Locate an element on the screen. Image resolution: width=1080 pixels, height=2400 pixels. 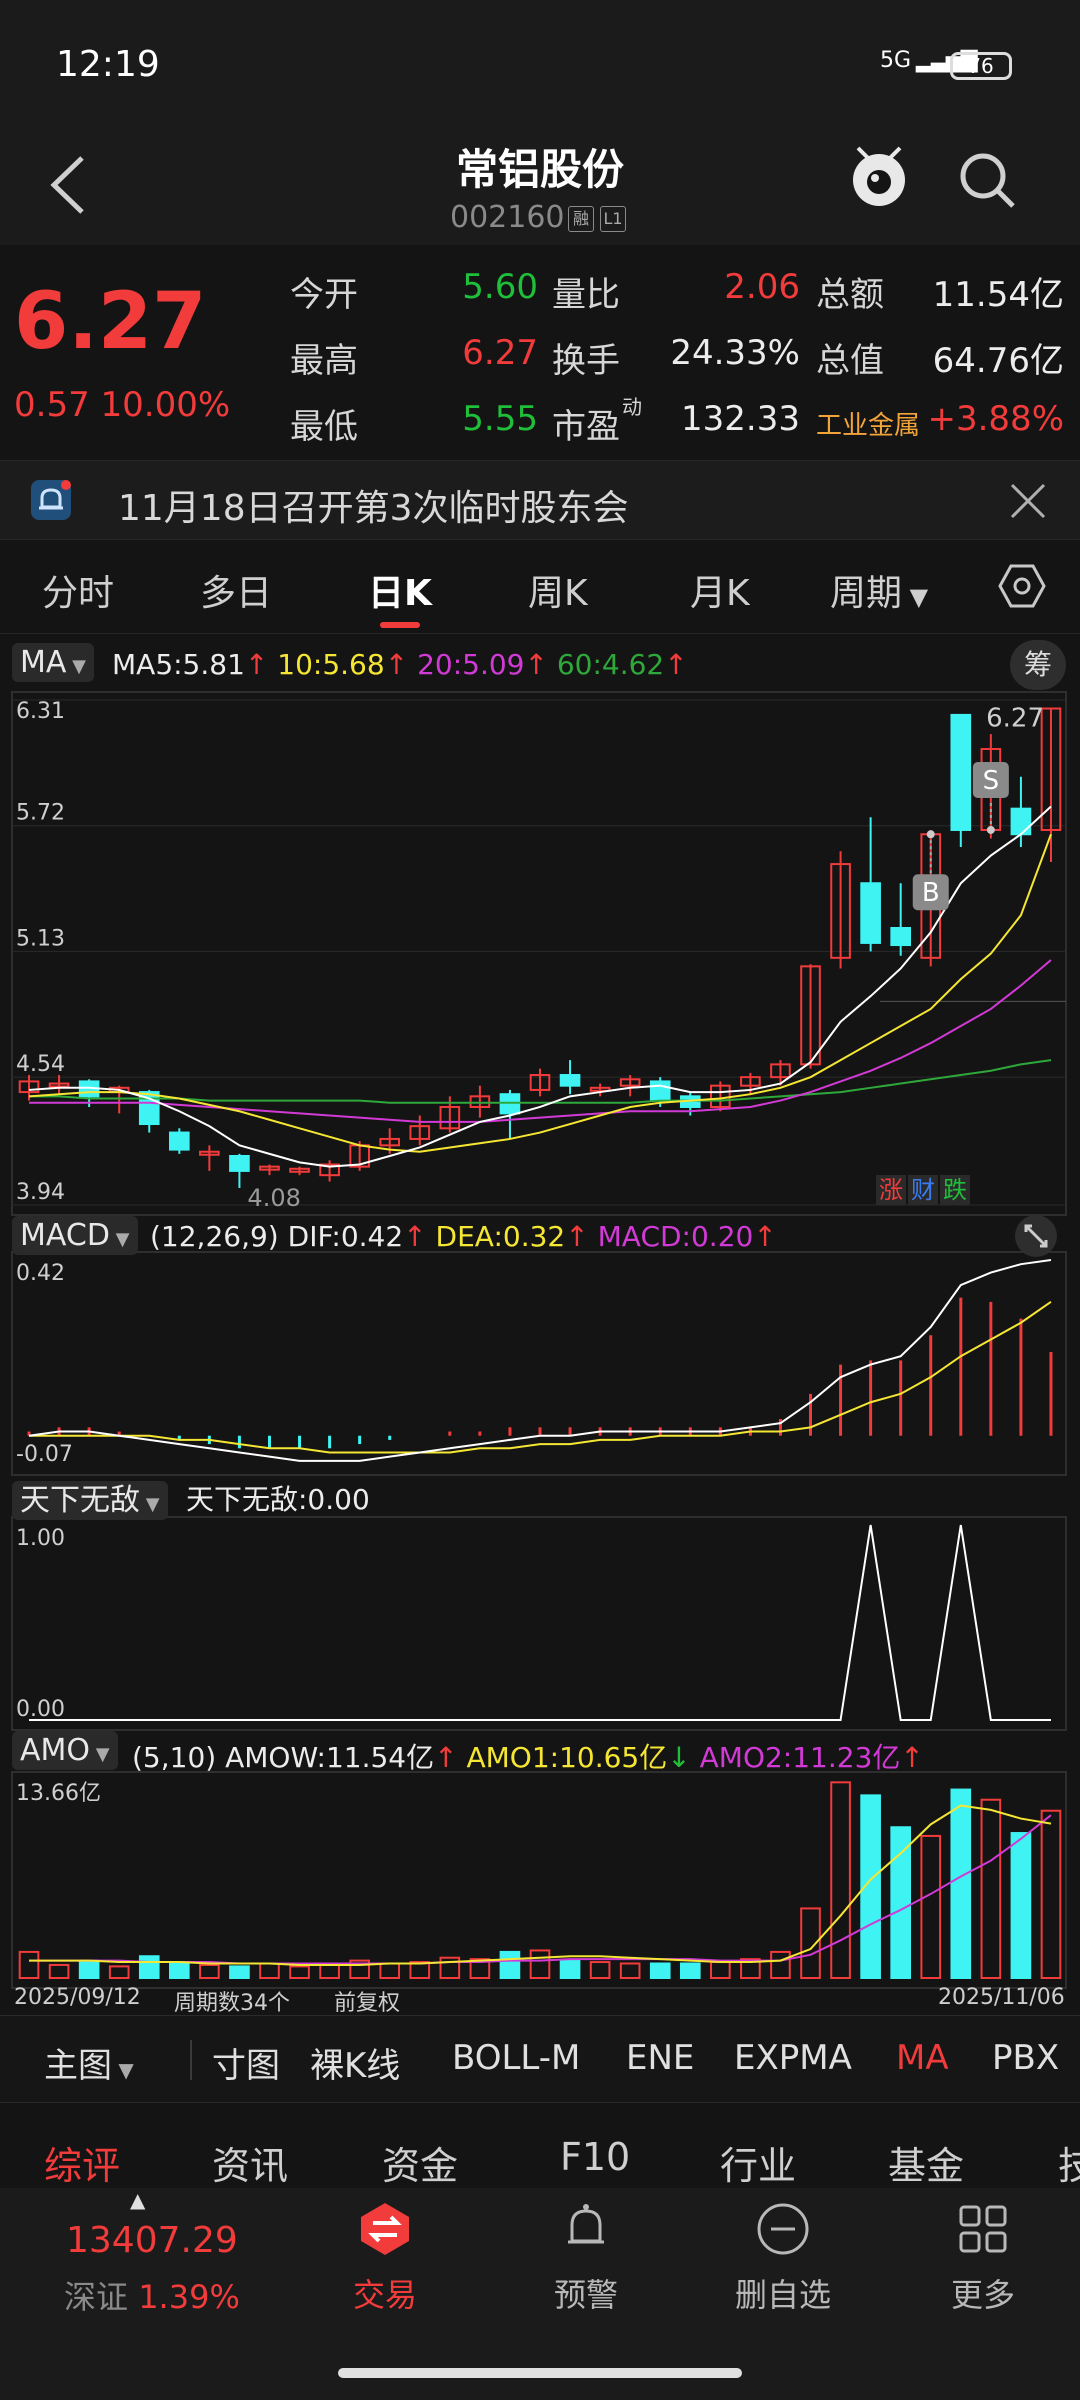
tab-weekly-k: 周K is located at coordinates (558, 590).